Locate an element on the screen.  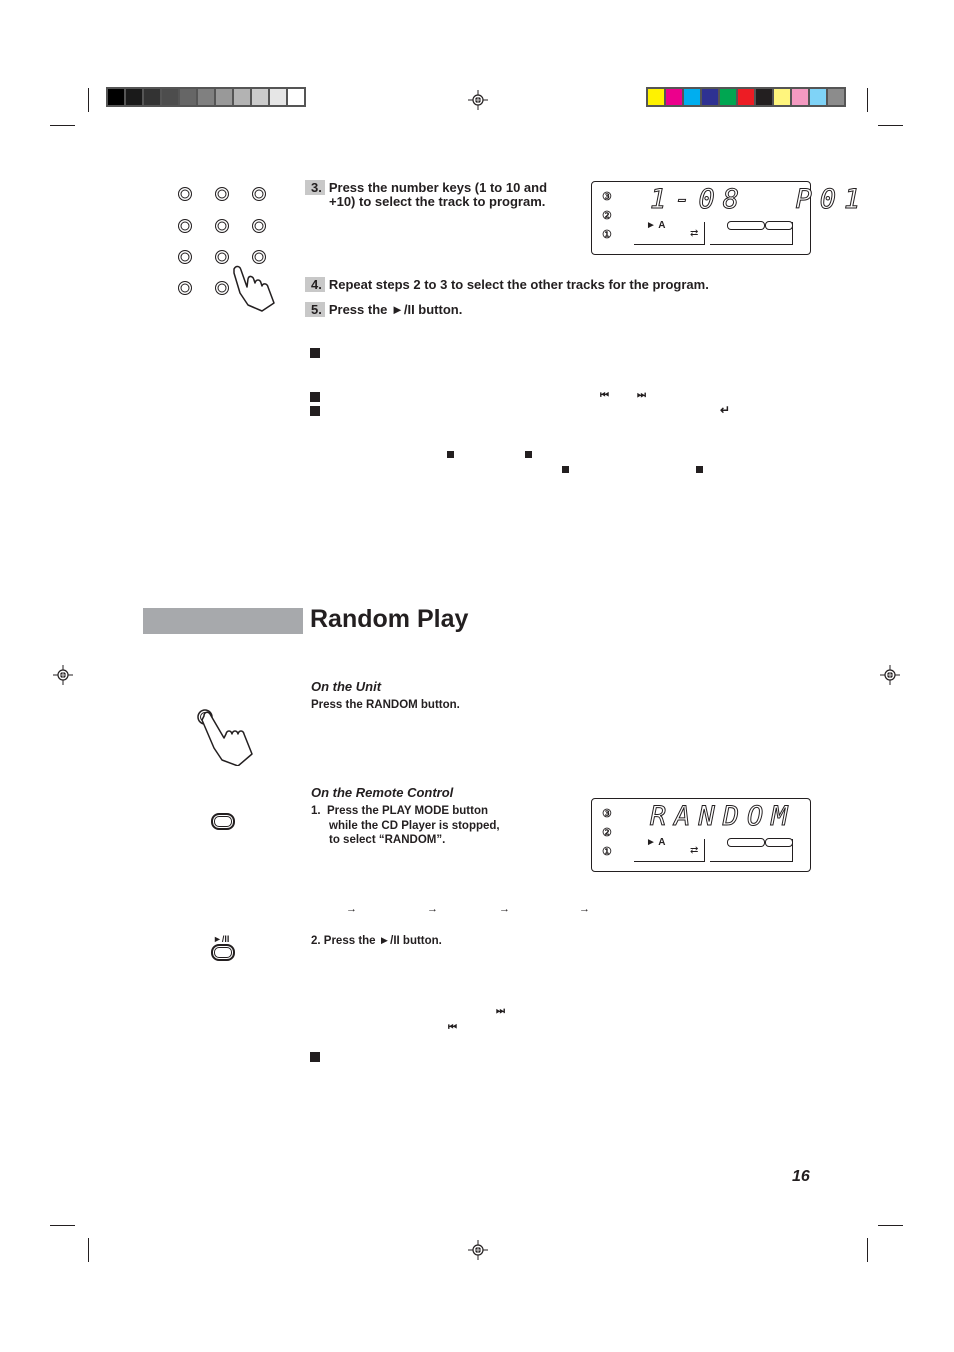
pointing-hand-icon is located at coordinates (254, 288).